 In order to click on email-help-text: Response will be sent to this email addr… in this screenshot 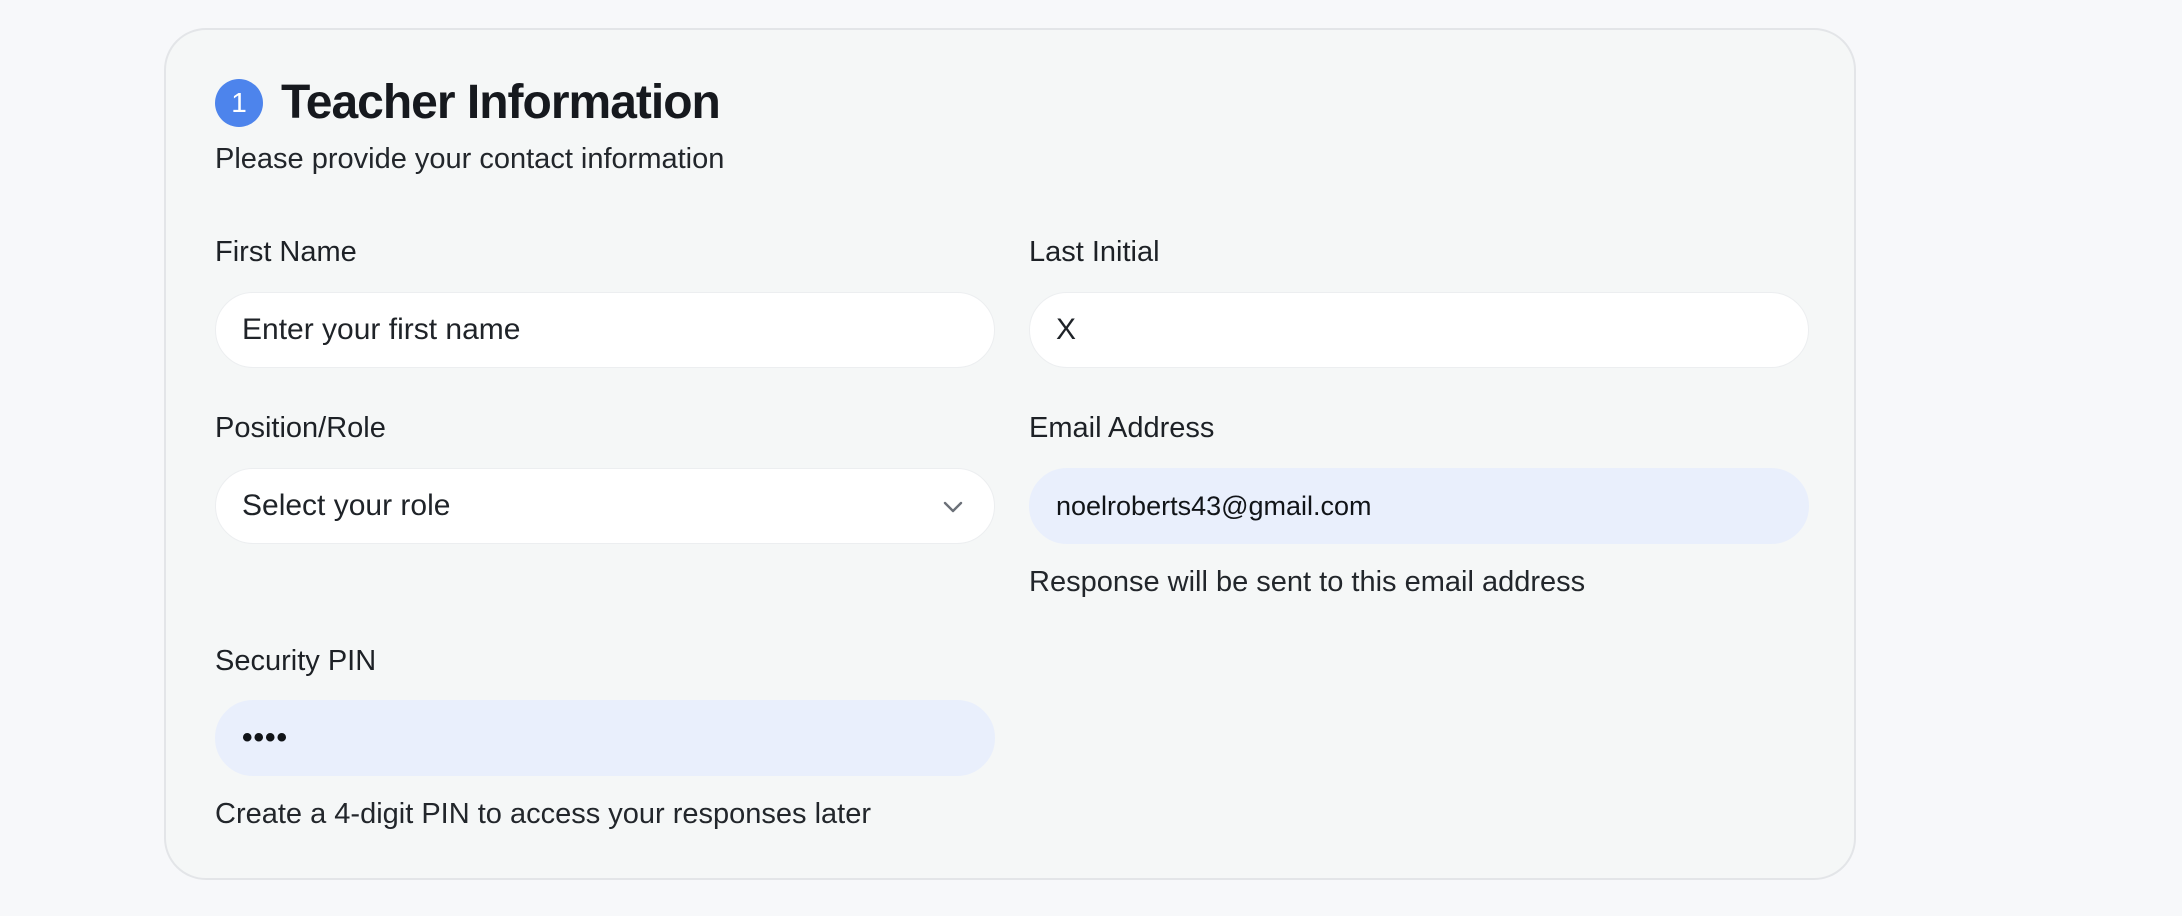, I will do `click(1307, 582)`.